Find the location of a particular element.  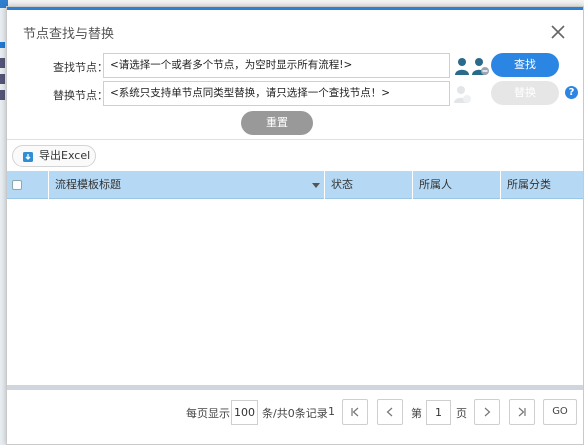

prev-page-icon is located at coordinates (389, 412).